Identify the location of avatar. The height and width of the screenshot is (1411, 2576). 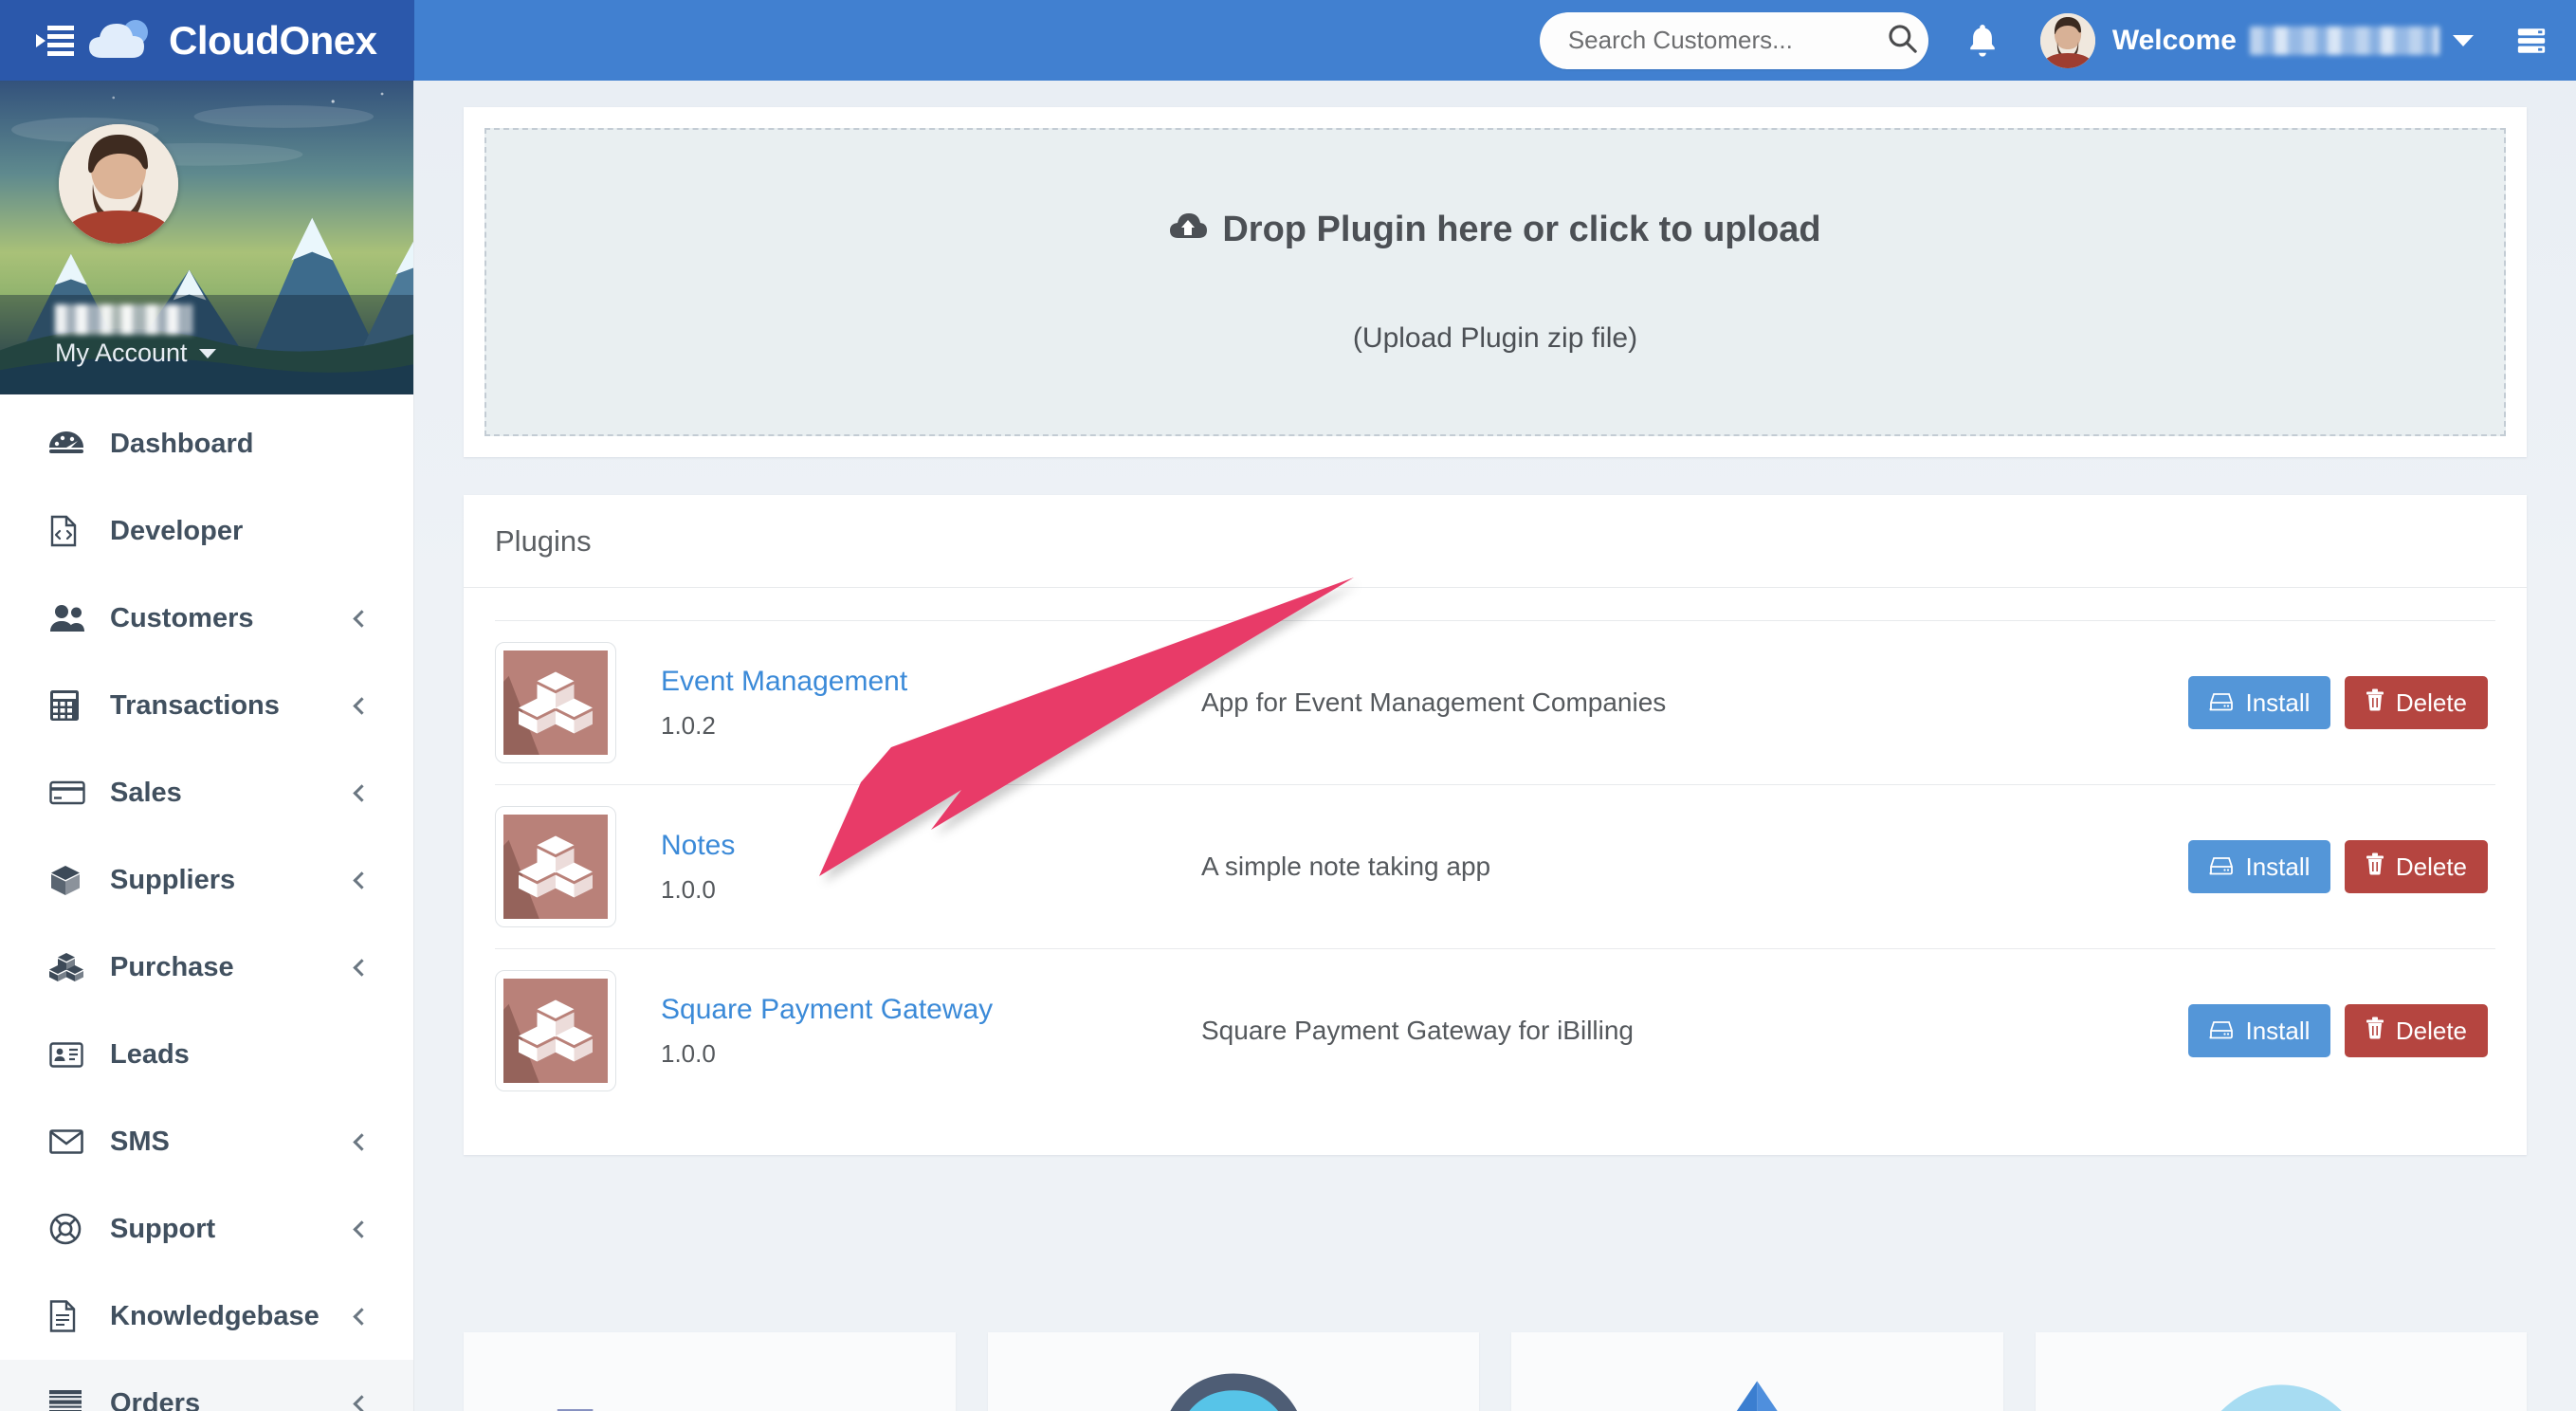
(2067, 40).